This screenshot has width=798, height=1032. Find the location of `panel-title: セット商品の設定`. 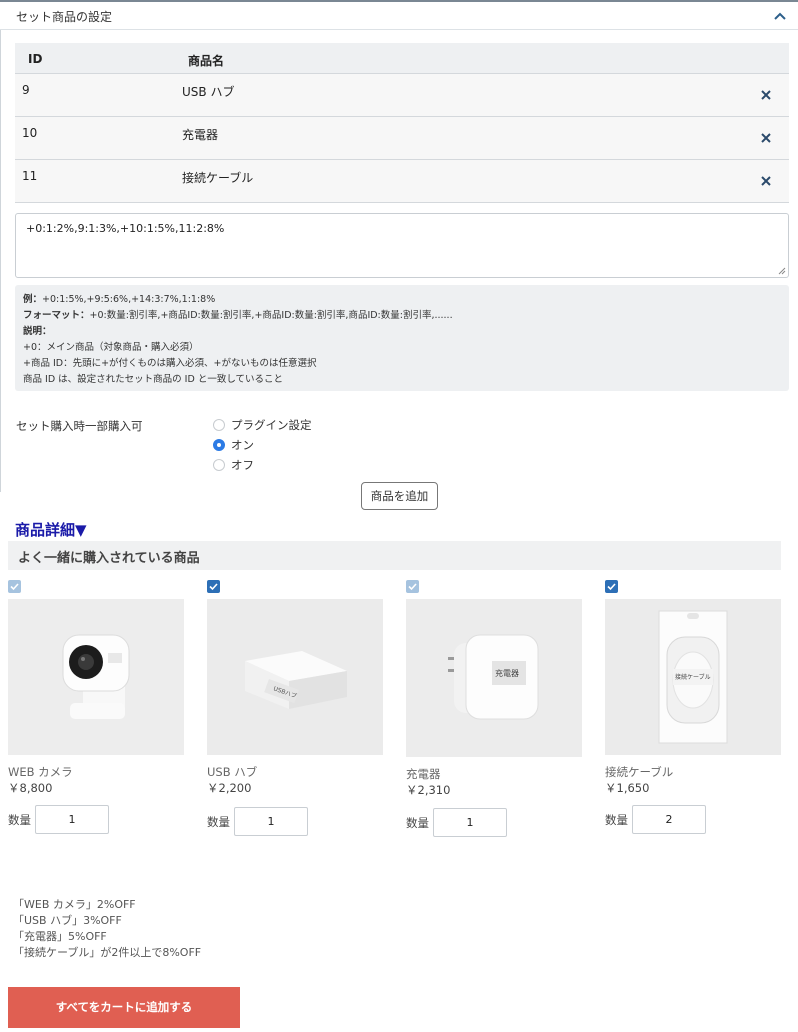

panel-title: セット商品の設定 is located at coordinates (64, 17).